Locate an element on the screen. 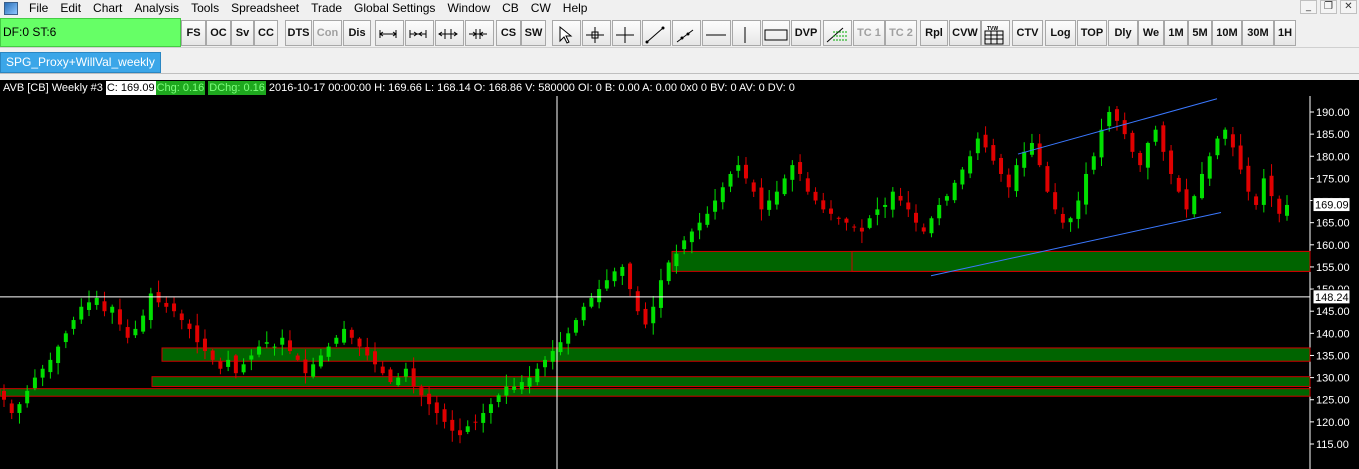  toolbar-button-rpl: Rpl is located at coordinates (934, 33).